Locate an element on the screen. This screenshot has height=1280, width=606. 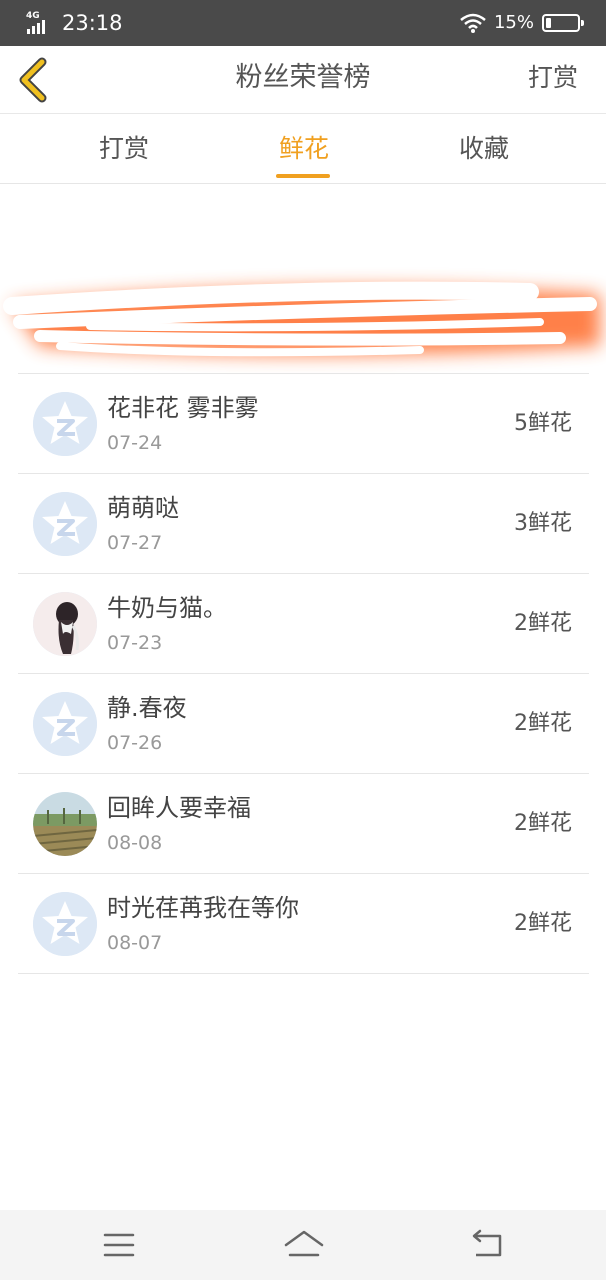
home-icon is located at coordinates (304, 1243).